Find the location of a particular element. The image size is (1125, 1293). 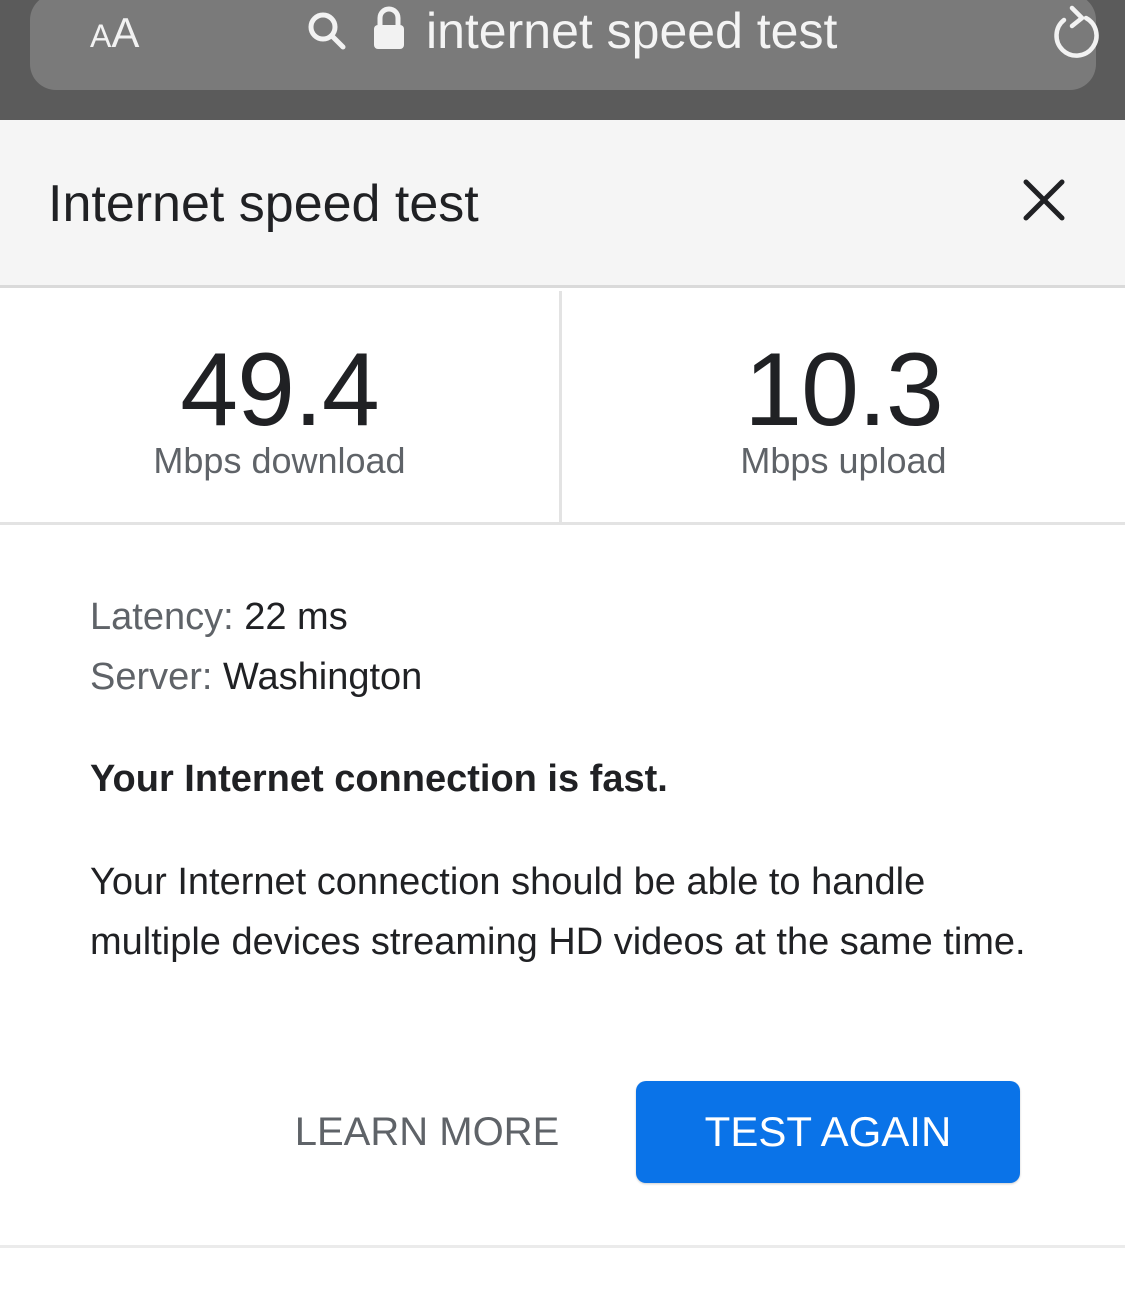

text-size-button: AA is located at coordinates (114, 32).